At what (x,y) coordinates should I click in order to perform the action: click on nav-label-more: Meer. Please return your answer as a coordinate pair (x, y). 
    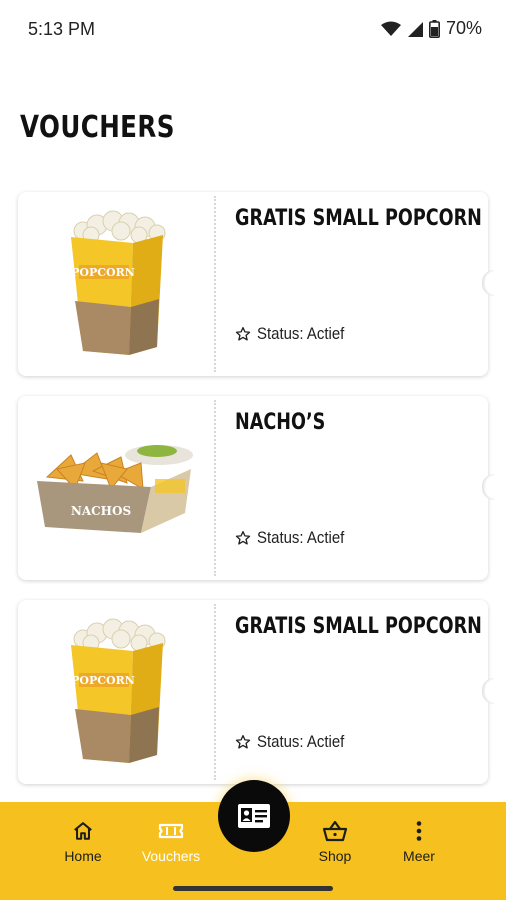
    Looking at the image, I should click on (419, 856).